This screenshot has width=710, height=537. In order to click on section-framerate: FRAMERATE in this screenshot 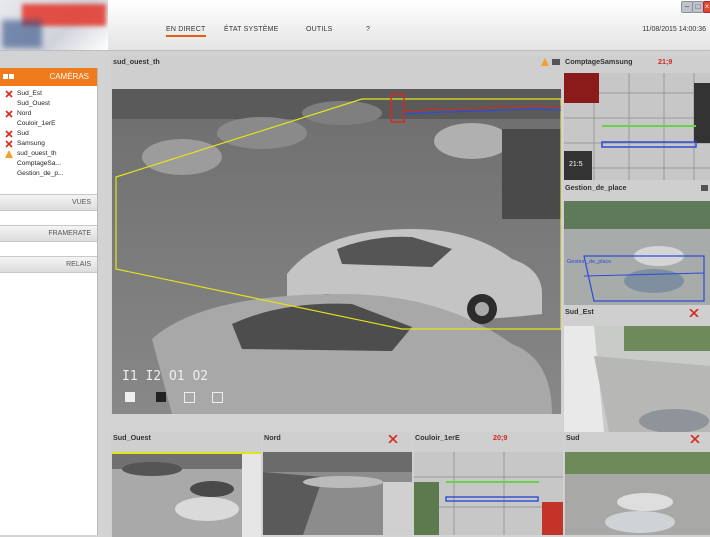, I will do `click(48, 233)`.